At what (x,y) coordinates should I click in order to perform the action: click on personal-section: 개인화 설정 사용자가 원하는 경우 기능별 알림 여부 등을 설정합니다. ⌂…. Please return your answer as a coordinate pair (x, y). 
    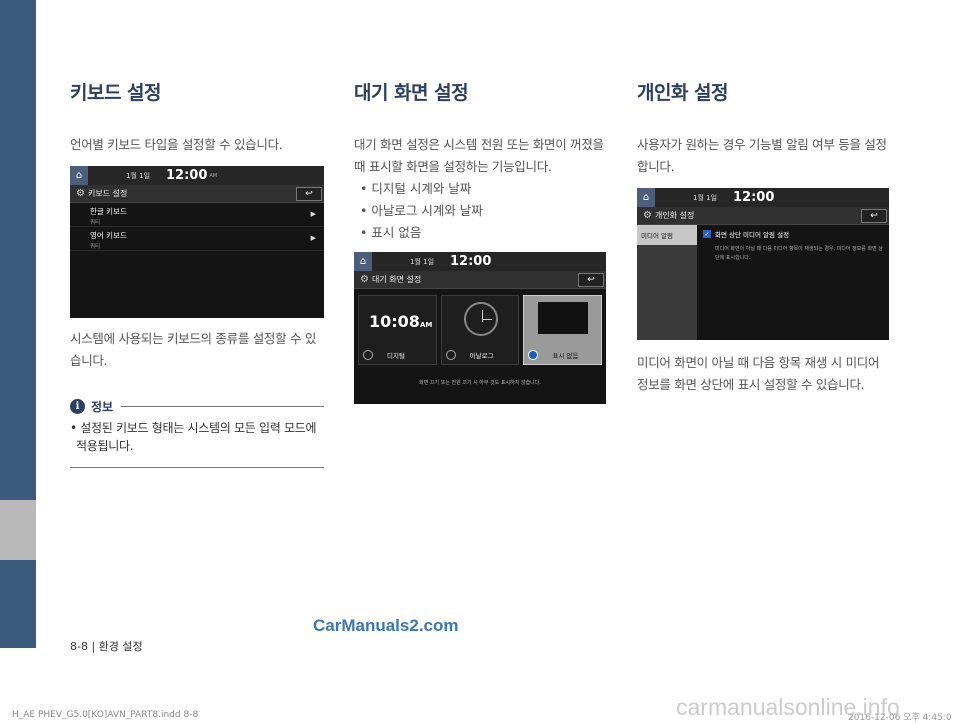
    Looking at the image, I should click on (764, 237).